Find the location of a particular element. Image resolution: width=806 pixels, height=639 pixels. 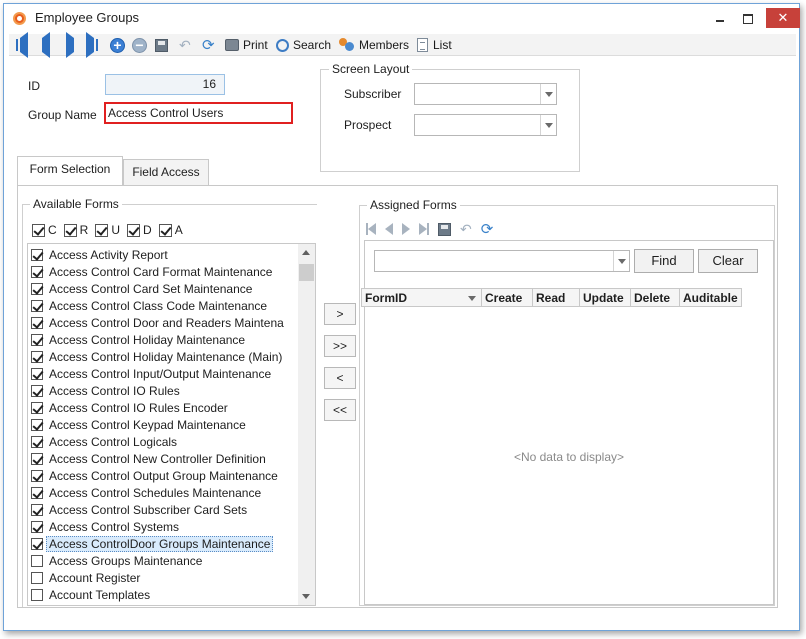

remove-selected-form-button: < is located at coordinates (340, 378).